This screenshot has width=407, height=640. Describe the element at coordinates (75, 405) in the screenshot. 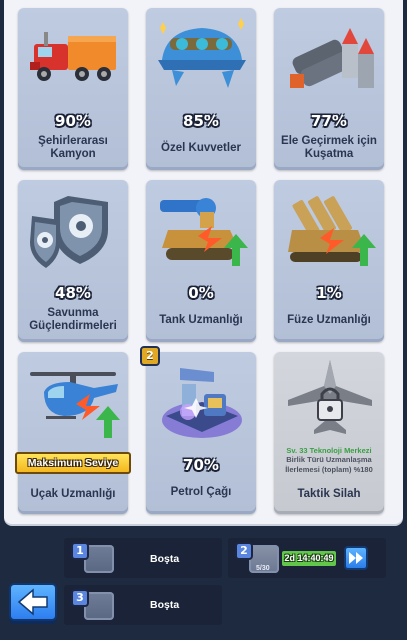

I see `helicopter-icon` at that location.